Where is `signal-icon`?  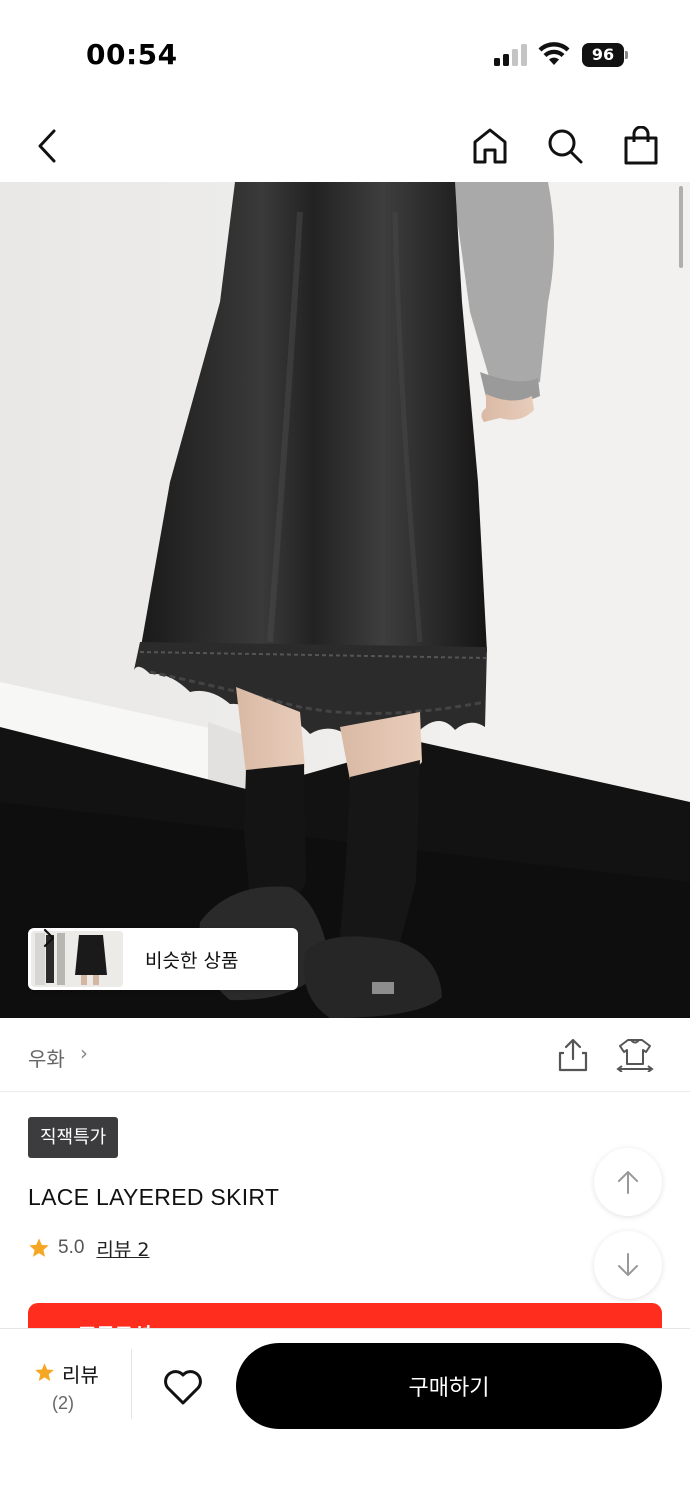 signal-icon is located at coordinates (510, 55).